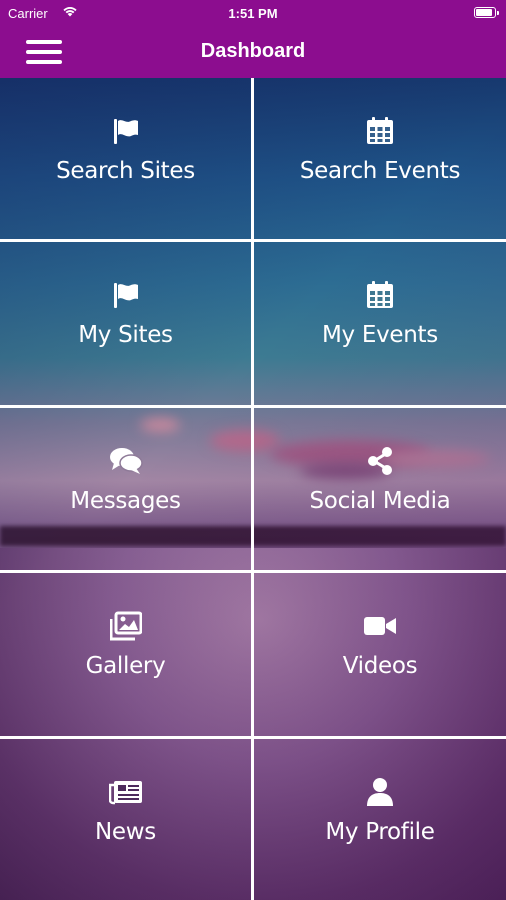 The image size is (506, 900). I want to click on tile-my-sites: My Sites, so click(125, 323).